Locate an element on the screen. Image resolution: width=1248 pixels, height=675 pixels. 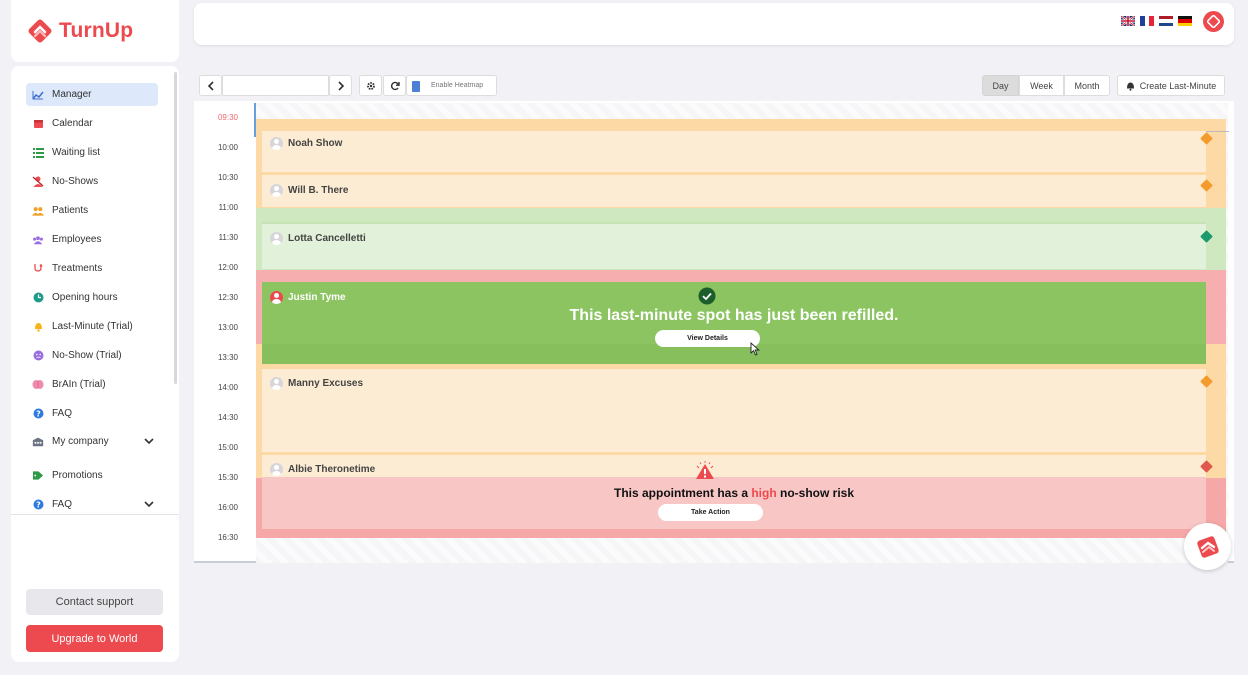
sidebar-item-label: My company is located at coordinates (80, 441).